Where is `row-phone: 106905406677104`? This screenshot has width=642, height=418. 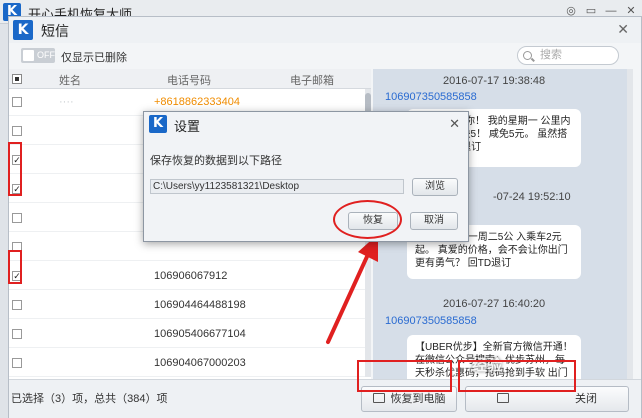 row-phone: 106905406677104 is located at coordinates (200, 334).